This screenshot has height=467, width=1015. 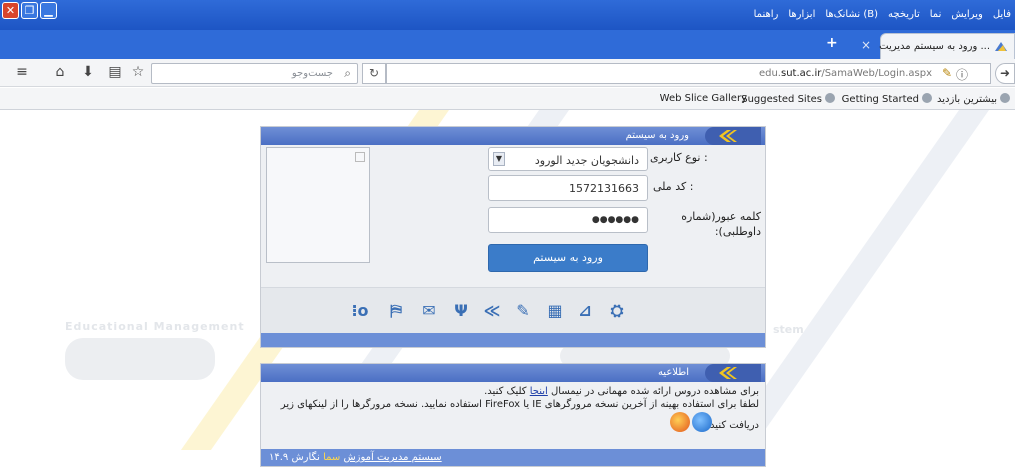 What do you see at coordinates (360, 311) in the screenshot?
I see `education-icon: ⁝o` at bounding box center [360, 311].